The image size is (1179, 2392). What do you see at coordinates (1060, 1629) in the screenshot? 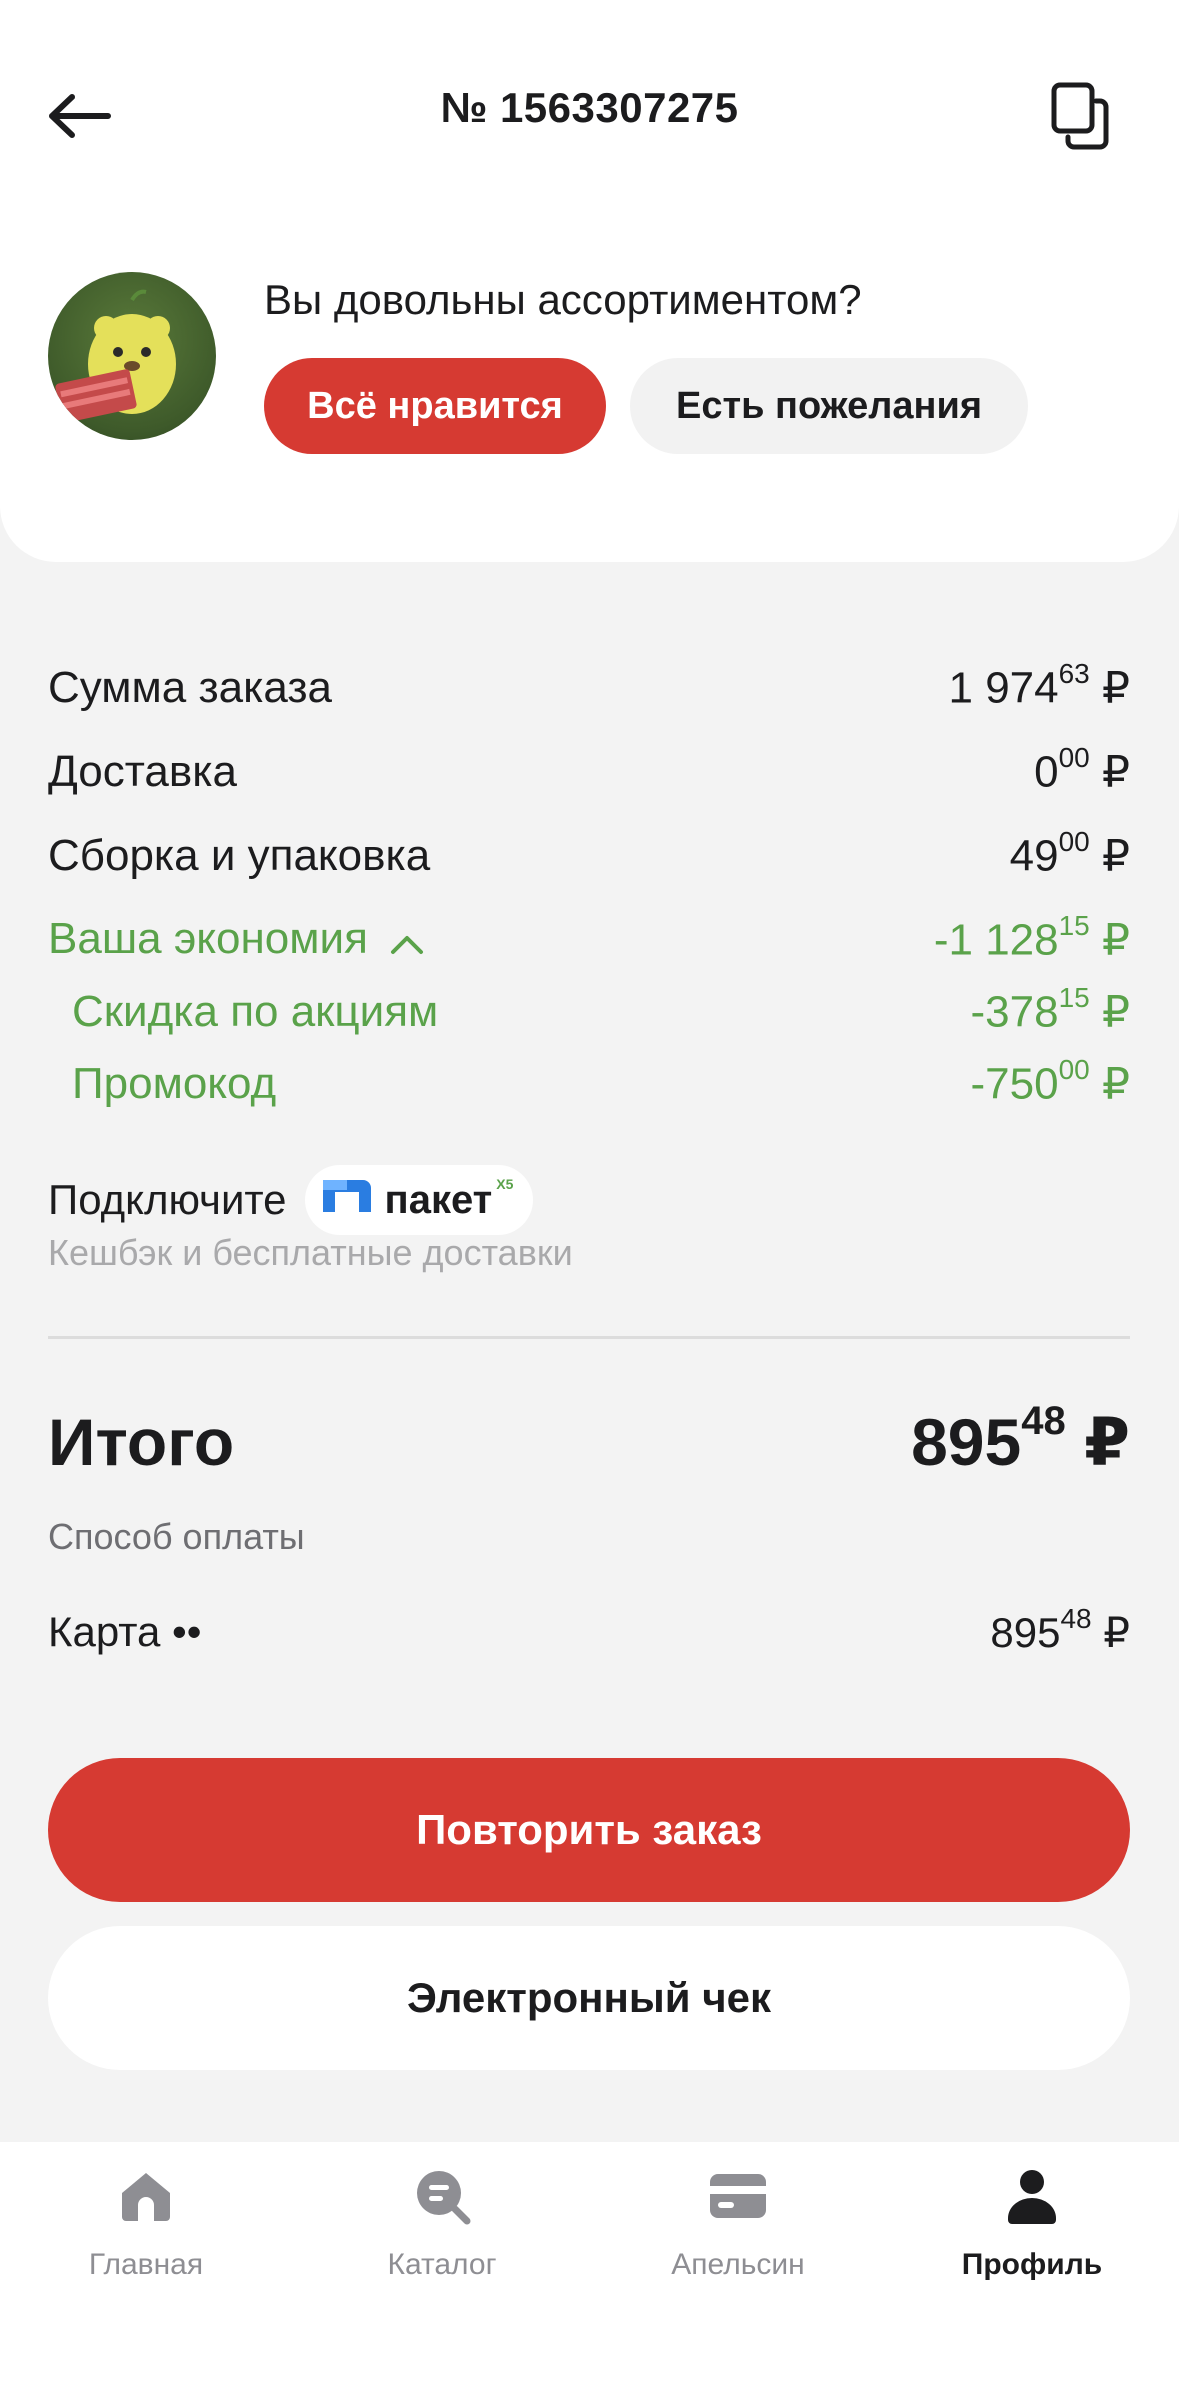
I see `card-amount: 89548 ₽` at bounding box center [1060, 1629].